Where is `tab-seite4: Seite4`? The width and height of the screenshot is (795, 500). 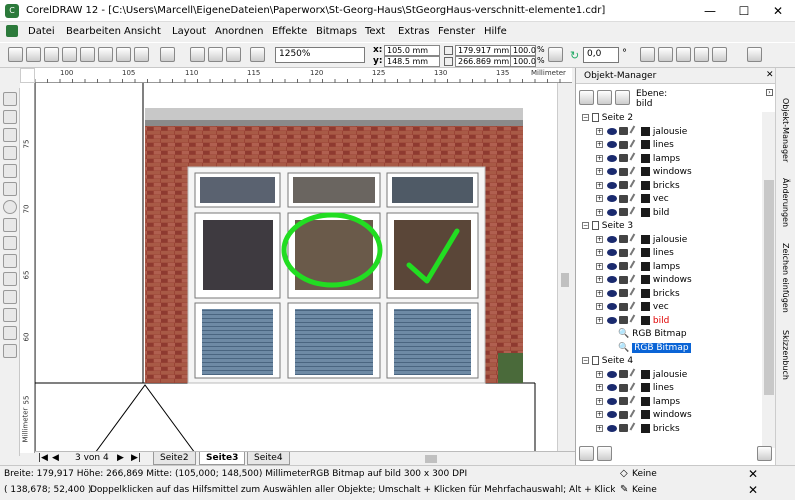
tab-seite4: Seite4 is located at coordinates (268, 458).